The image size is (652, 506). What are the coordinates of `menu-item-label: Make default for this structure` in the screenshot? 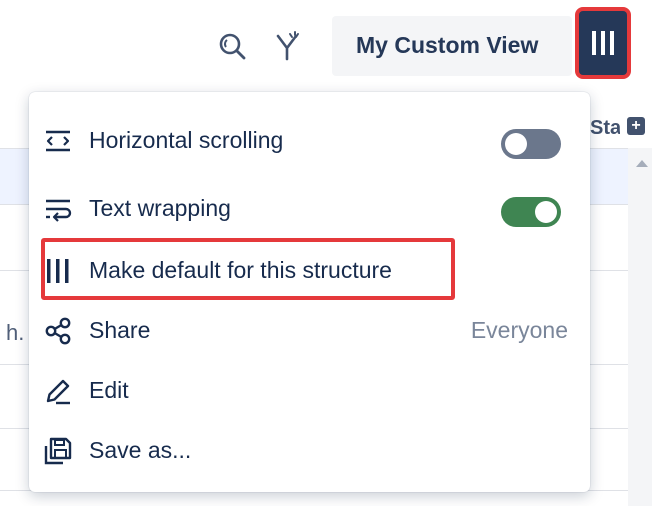 It's located at (240, 270).